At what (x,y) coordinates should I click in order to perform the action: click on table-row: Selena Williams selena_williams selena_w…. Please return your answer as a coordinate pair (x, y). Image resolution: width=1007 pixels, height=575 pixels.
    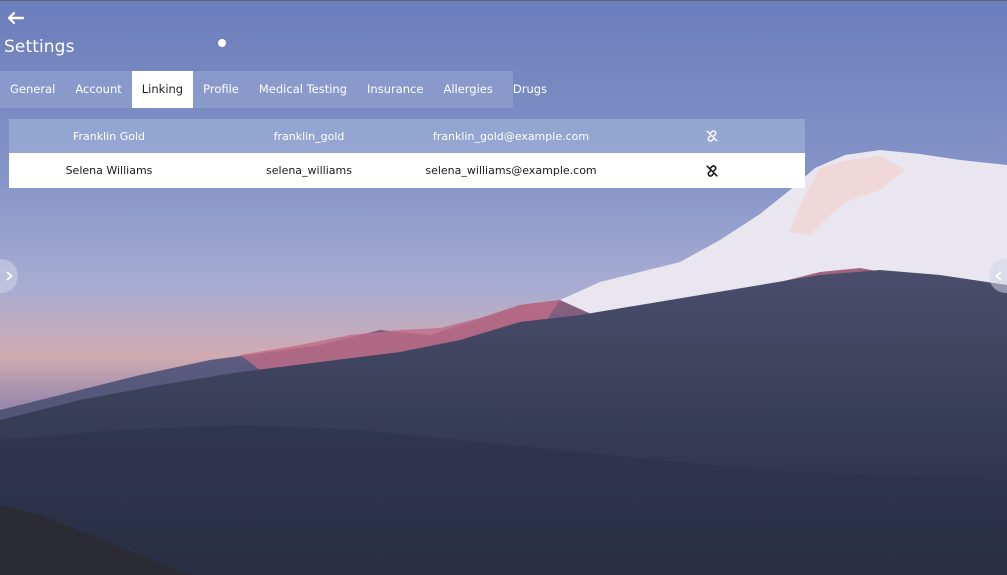
    Looking at the image, I should click on (407, 170).